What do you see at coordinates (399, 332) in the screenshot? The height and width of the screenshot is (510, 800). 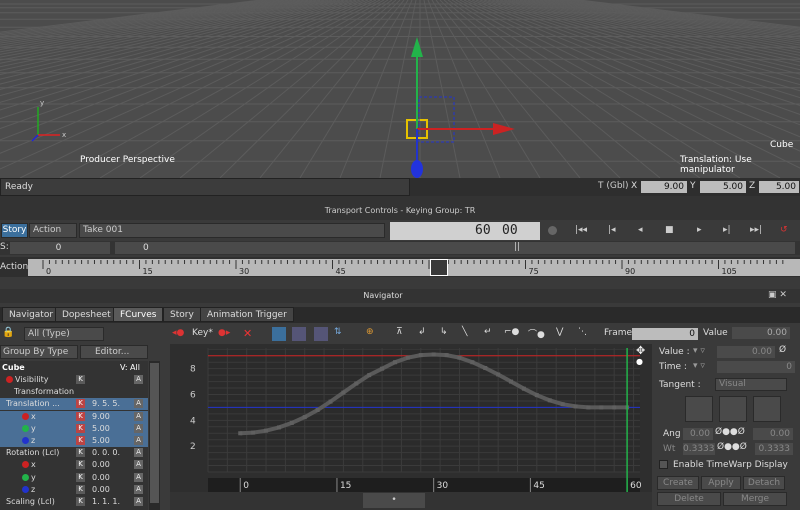 I see `tangent-flat-icon: ⊼` at bounding box center [399, 332].